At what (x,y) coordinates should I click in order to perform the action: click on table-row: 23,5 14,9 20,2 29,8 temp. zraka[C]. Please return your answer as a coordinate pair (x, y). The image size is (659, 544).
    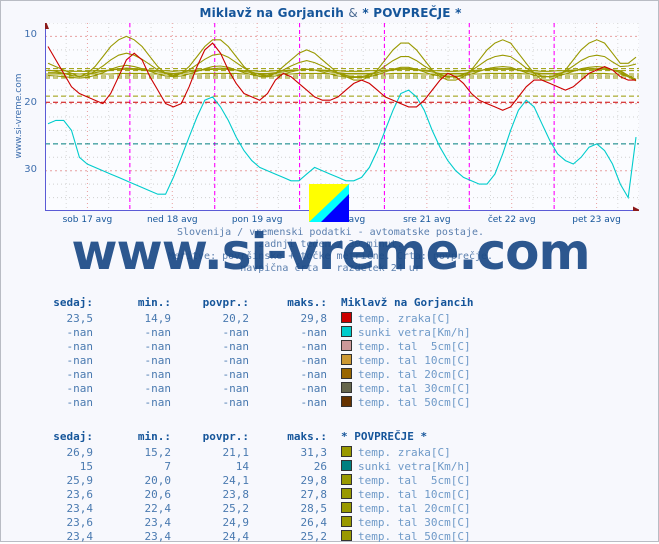
    Looking at the image, I should click on (244, 319).